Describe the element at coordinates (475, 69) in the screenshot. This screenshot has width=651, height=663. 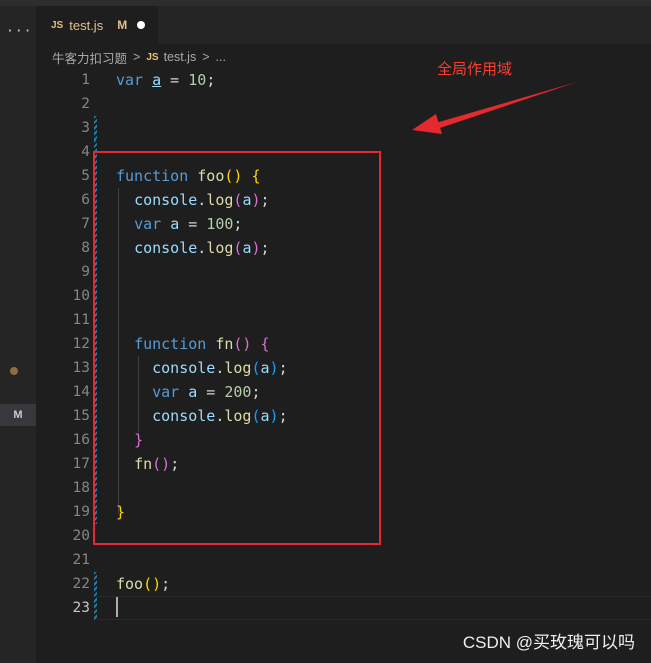
I see `global-scope-label: 全局作用域` at that location.